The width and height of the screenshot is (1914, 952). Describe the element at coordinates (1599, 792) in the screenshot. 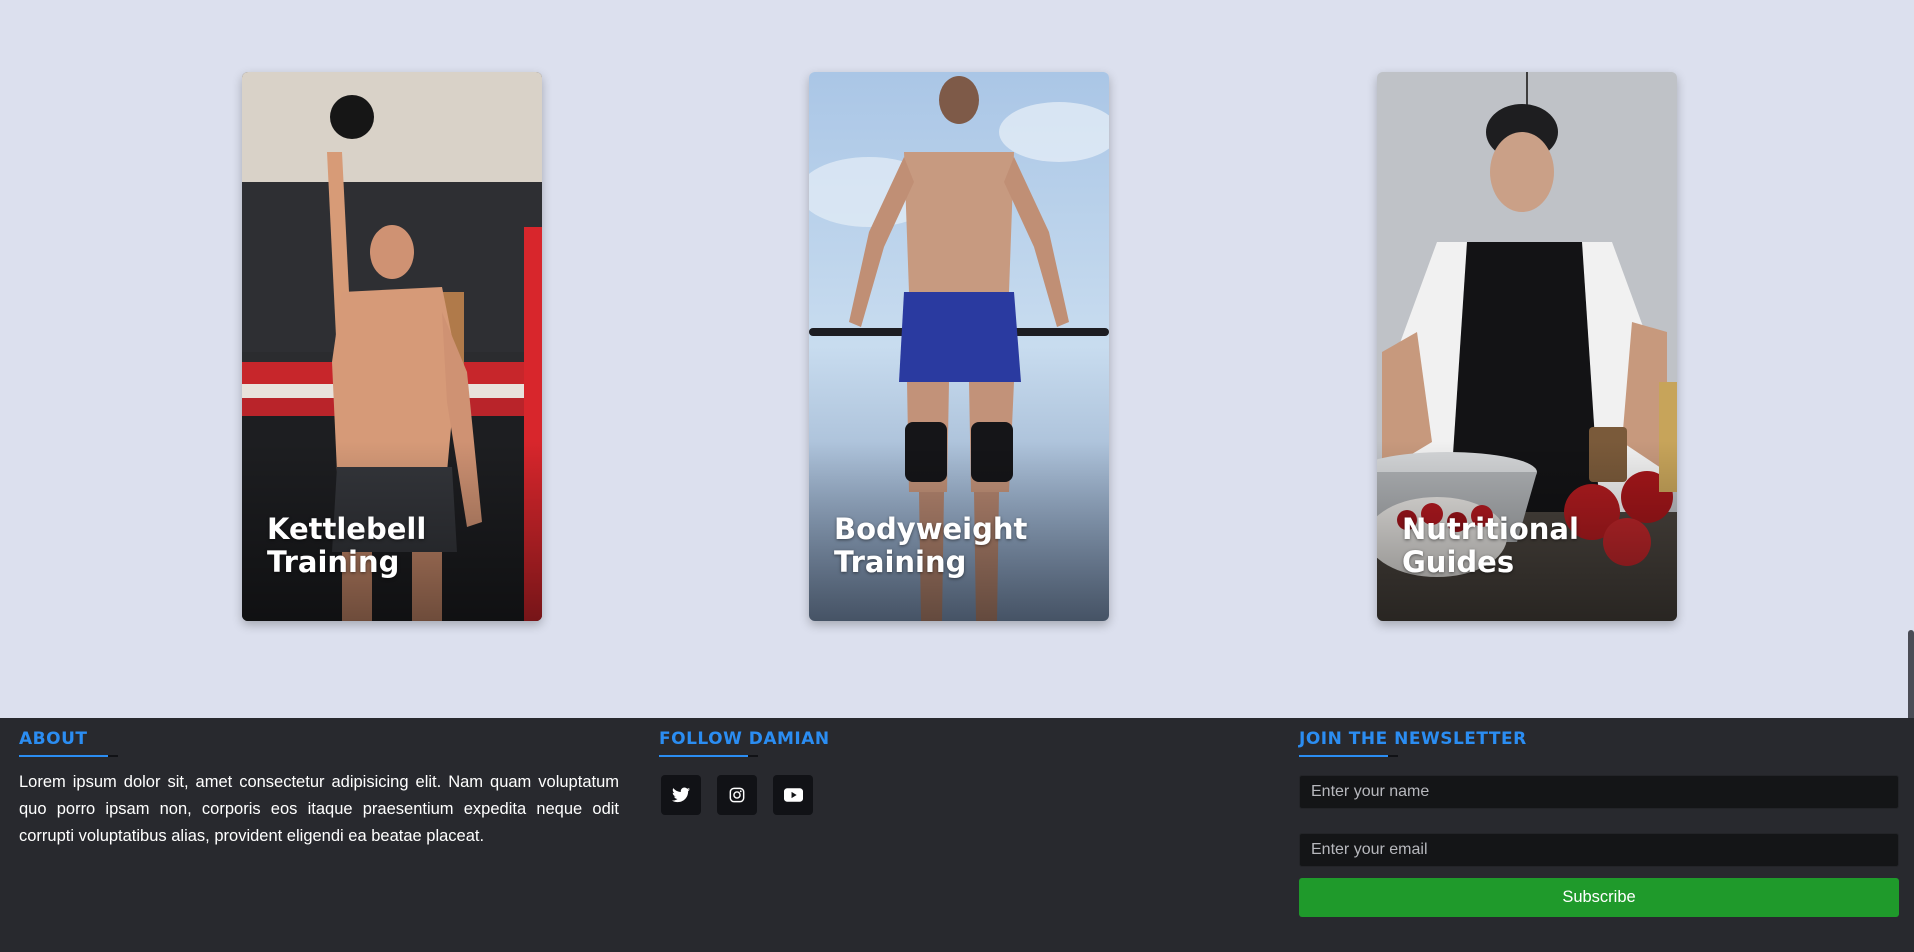

I see `name-input` at that location.